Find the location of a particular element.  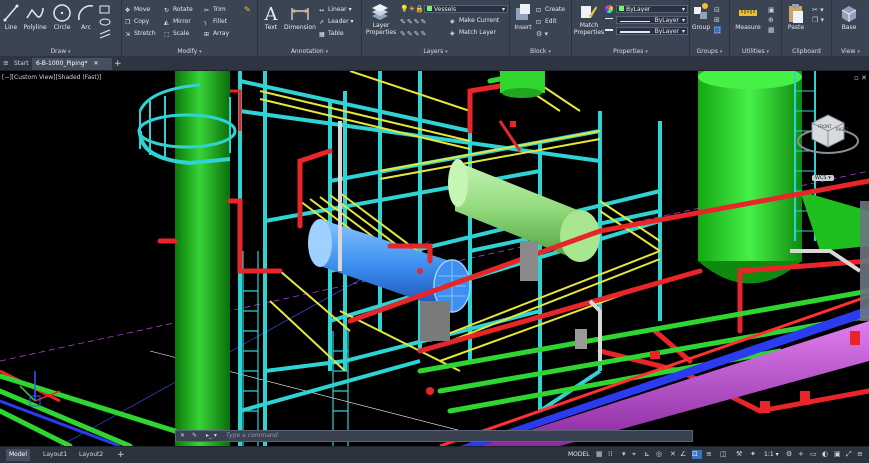

viewport-window-controls: ▫ ✕ is located at coordinates (860, 78).